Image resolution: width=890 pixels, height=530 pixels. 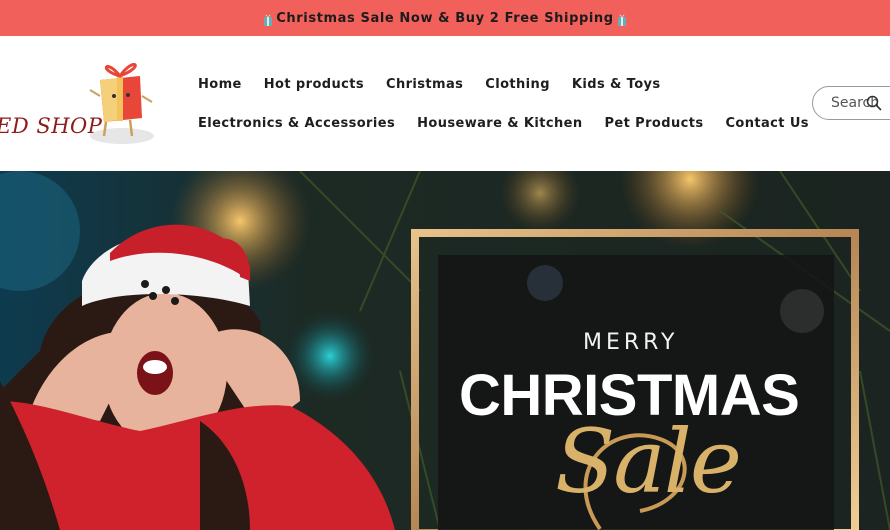 I want to click on search-box, so click(x=851, y=103).